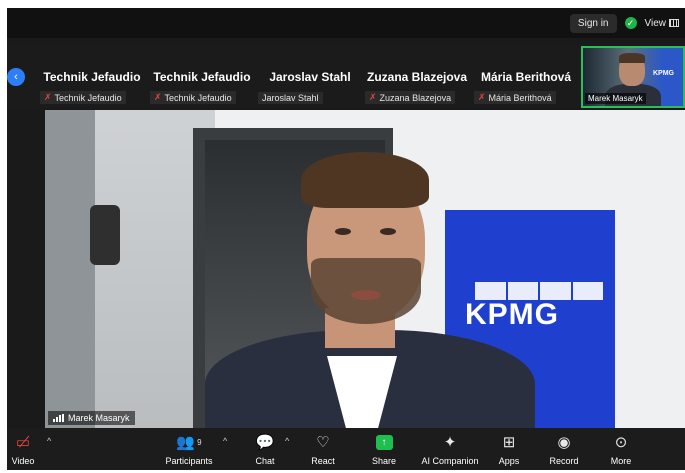 This screenshot has width=685, height=473. Describe the element at coordinates (70, 269) in the screenshot. I see `video-panel` at that location.